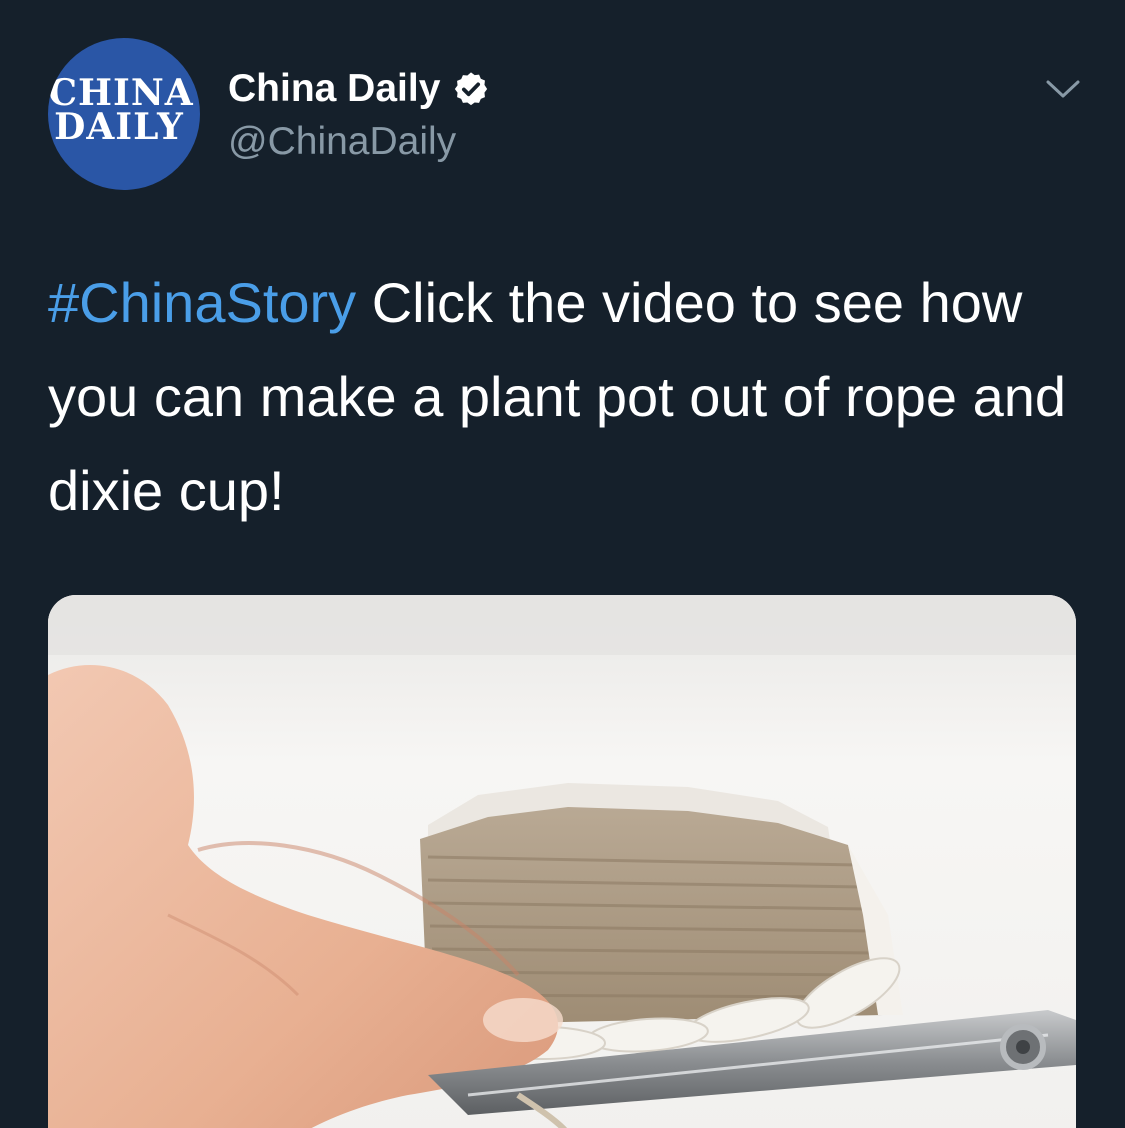  Describe the element at coordinates (1063, 90) in the screenshot. I see `chevron-down-icon` at that location.